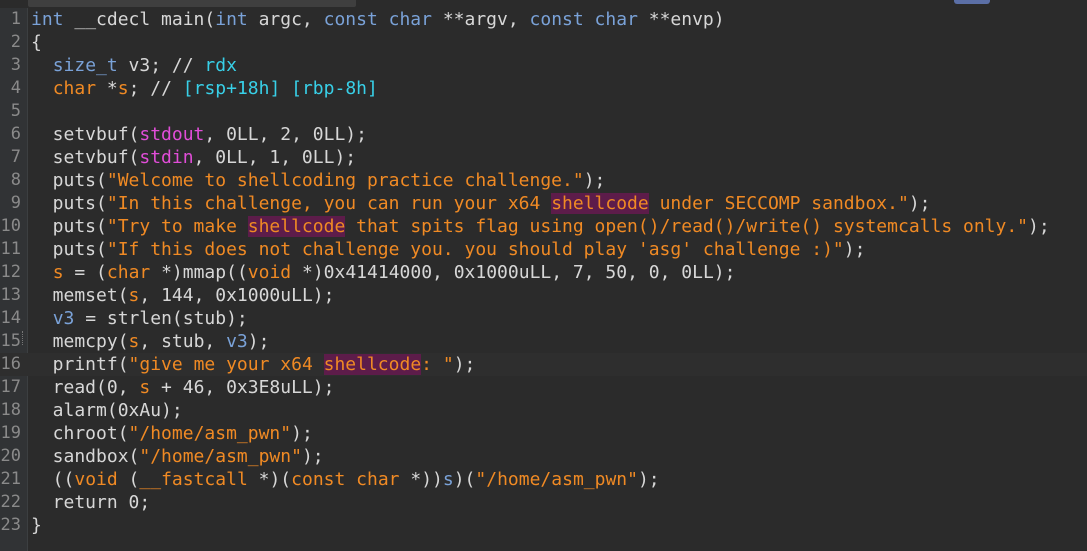 This screenshot has height=551, width=1087. What do you see at coordinates (10, 410) in the screenshot?
I see `line-number: 18` at bounding box center [10, 410].